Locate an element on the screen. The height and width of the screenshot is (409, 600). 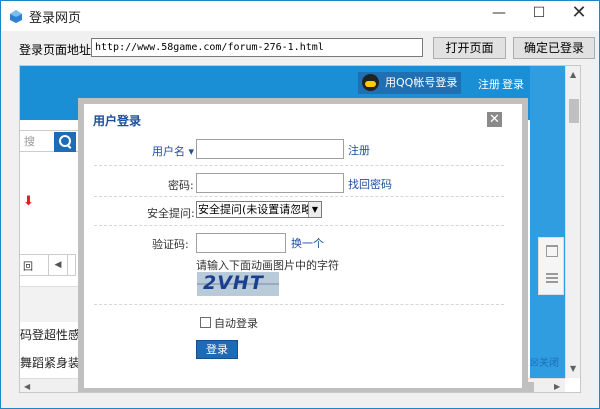
back-to-top-icon is located at coordinates (552, 251).